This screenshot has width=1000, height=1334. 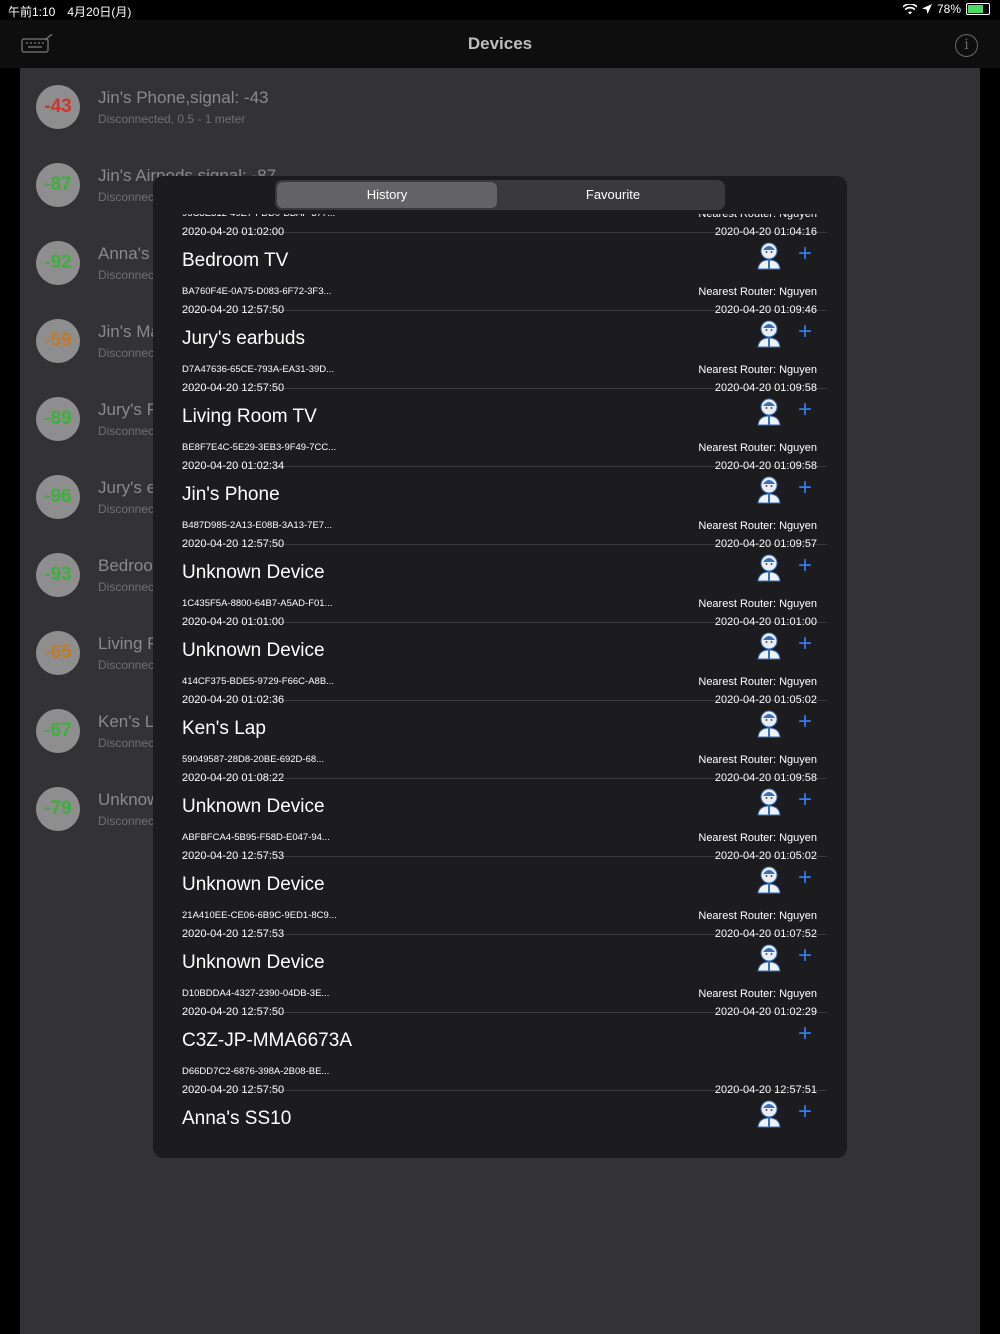 I want to click on device-name: Jin's Phone,signal: -43, so click(x=183, y=97).